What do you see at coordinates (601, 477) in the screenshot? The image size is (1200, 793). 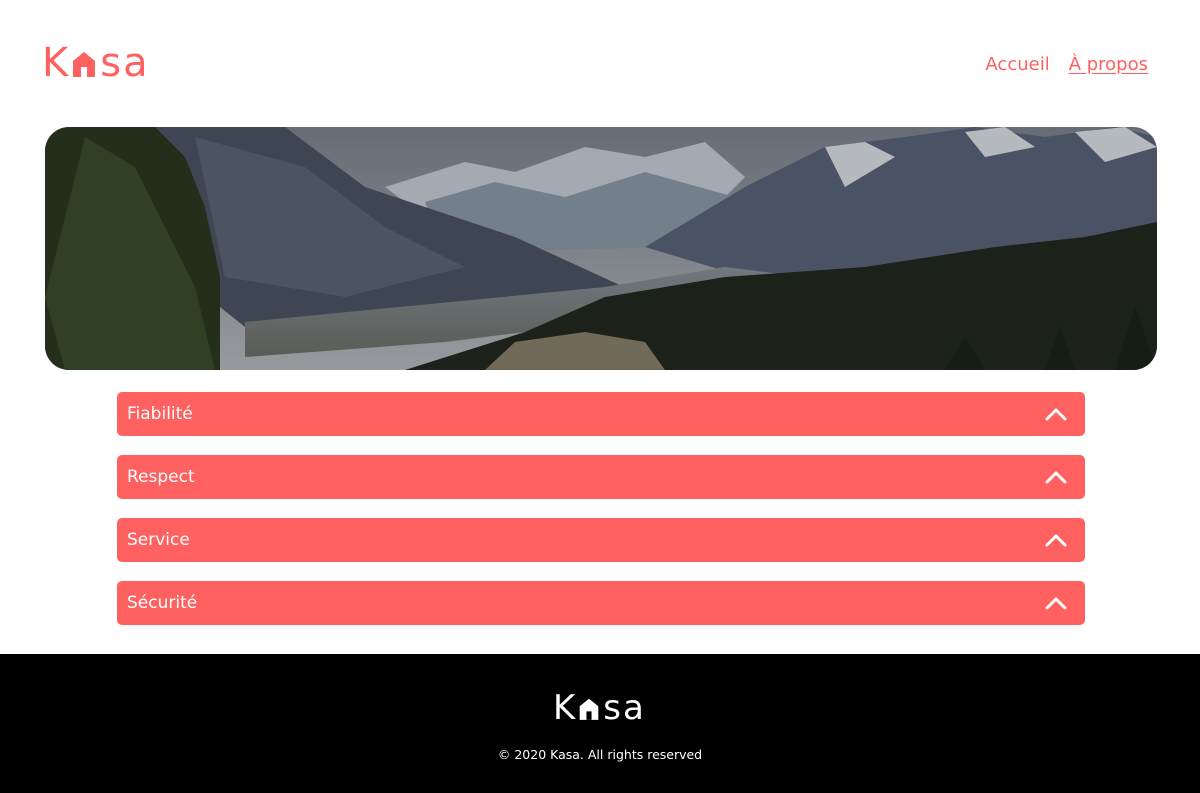 I see `accordion-respect: Respect` at bounding box center [601, 477].